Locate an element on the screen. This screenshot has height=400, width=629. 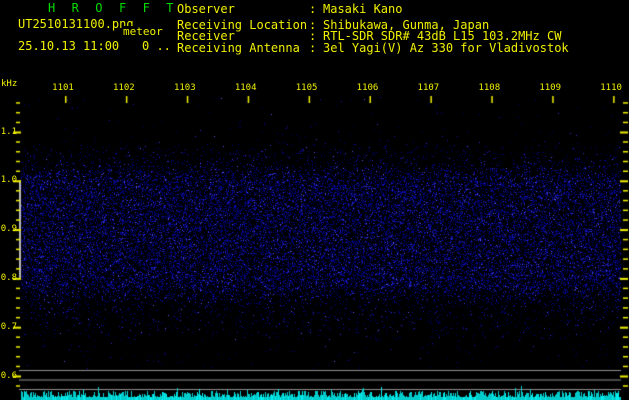
time-tick-label: 1103 is located at coordinates (184, 88).